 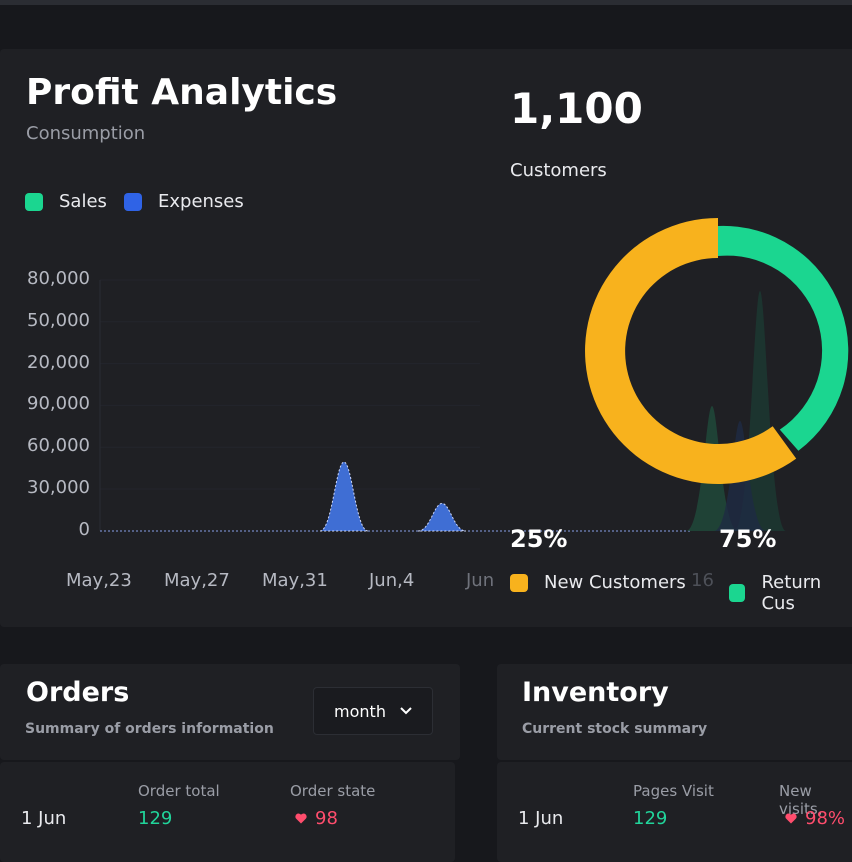 I want to click on new-visits-value: 98%, so click(x=815, y=818).